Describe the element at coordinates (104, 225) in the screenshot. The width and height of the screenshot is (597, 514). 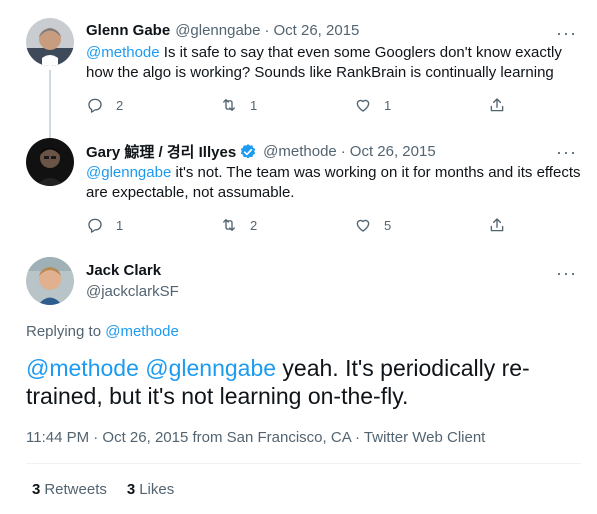
I see `reply-button: 1` at that location.